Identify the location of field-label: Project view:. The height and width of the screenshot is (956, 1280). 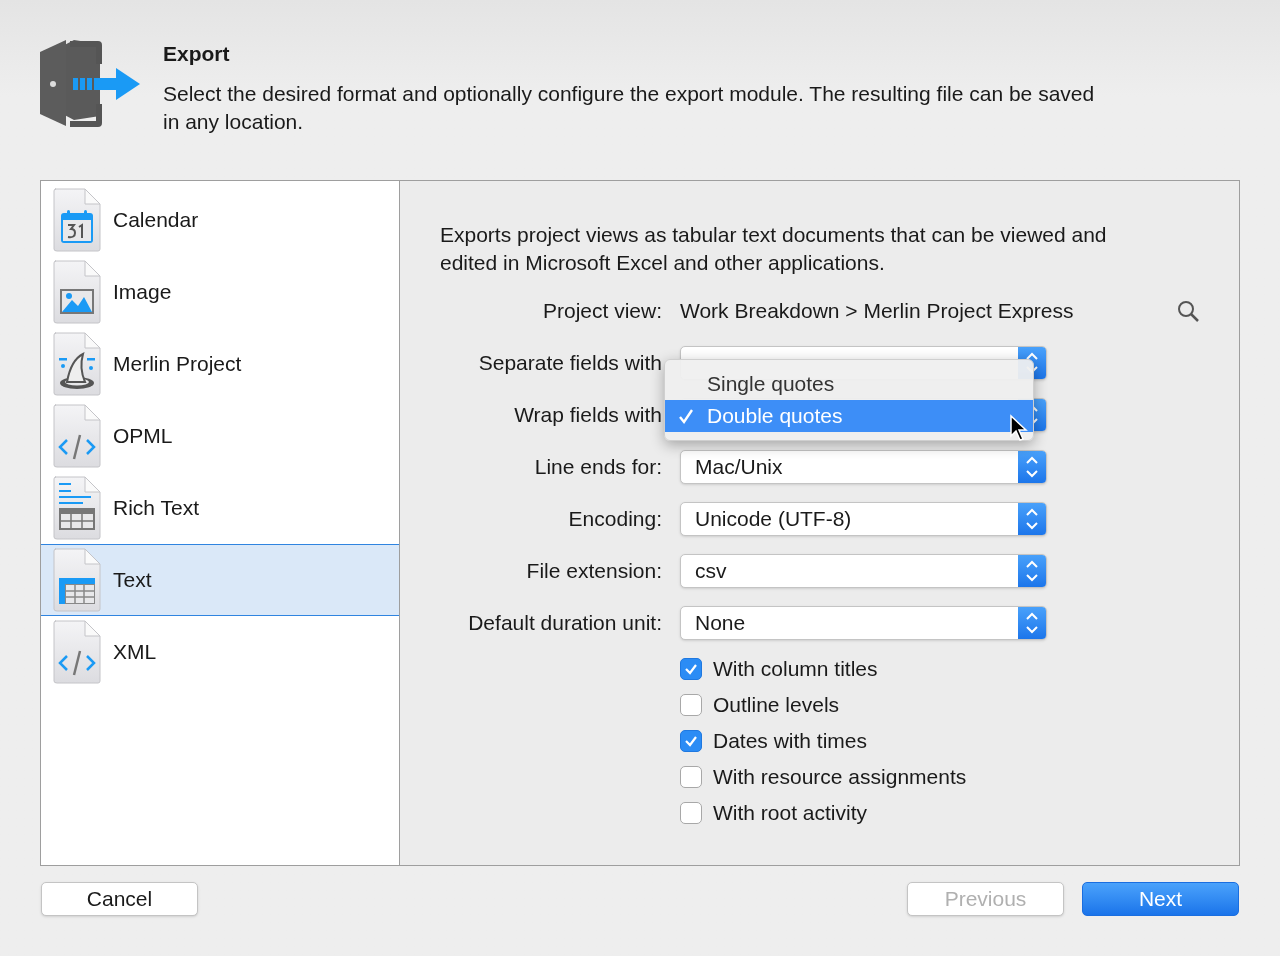
(601, 311).